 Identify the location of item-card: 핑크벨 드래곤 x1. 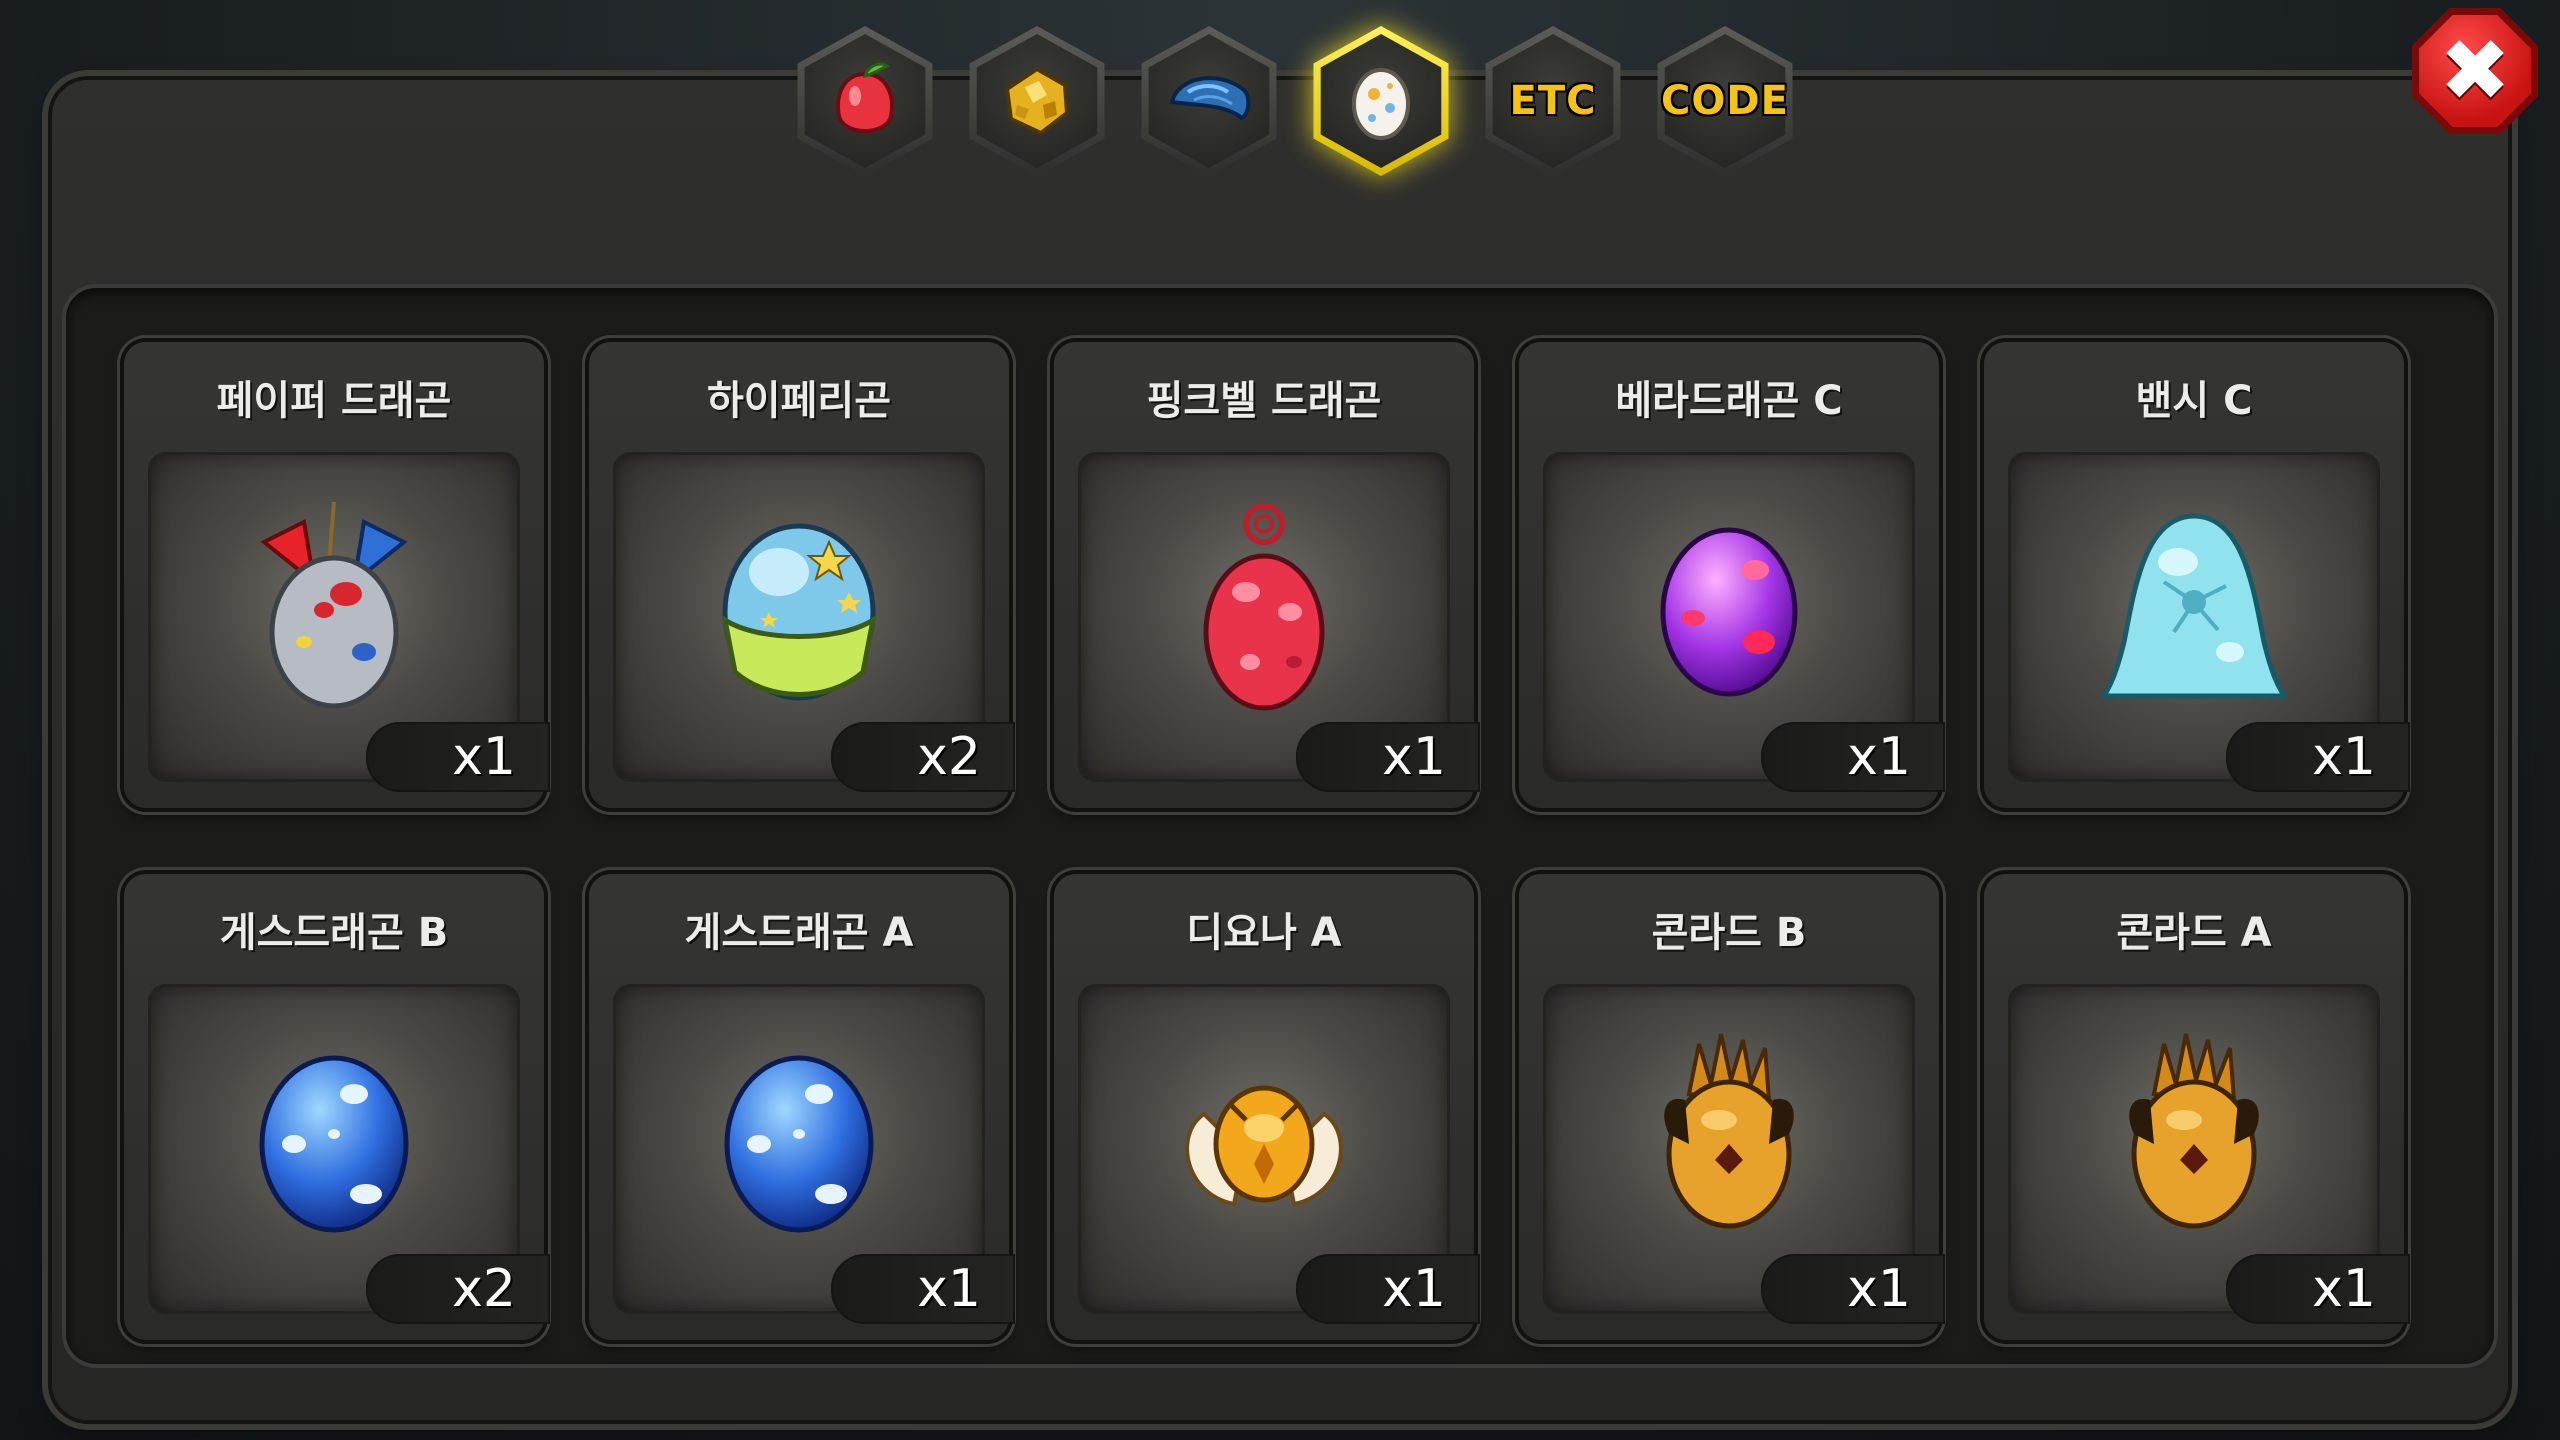
(1267, 575).